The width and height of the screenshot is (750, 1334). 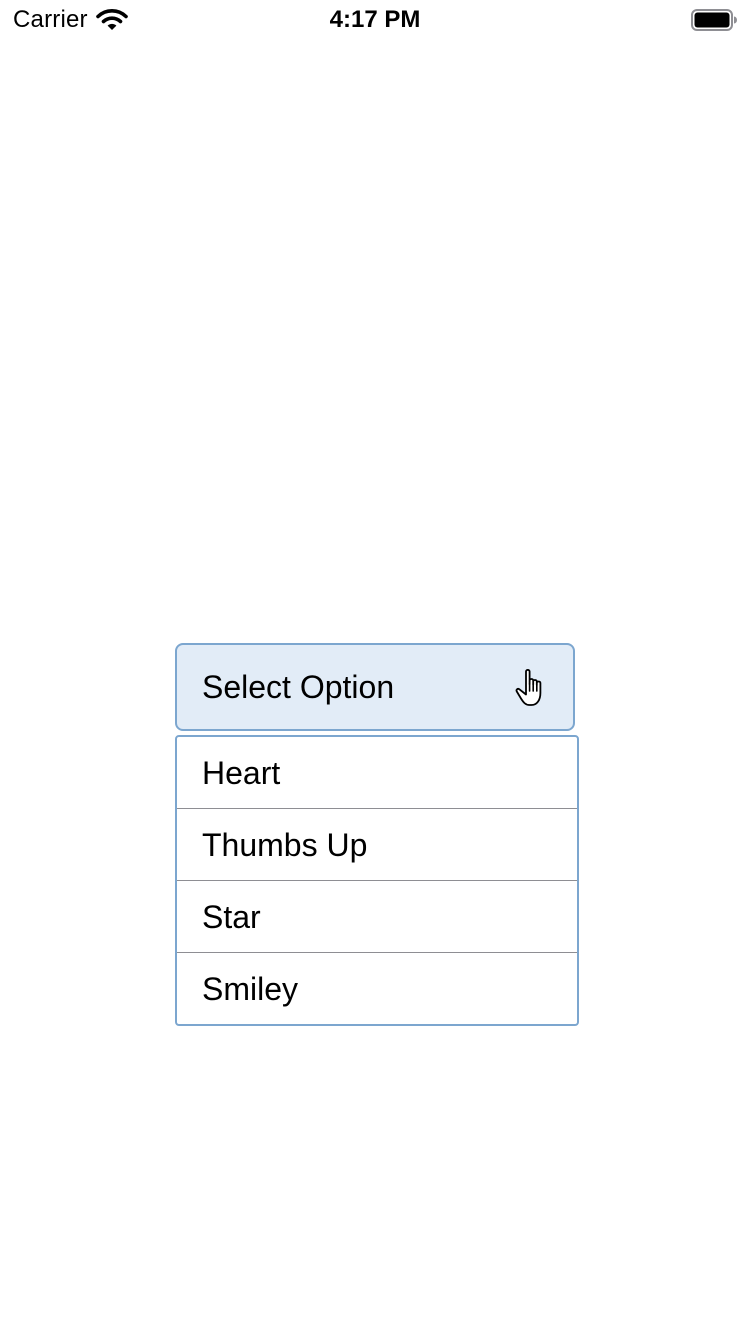 What do you see at coordinates (241, 773) in the screenshot?
I see `option-label: Heart` at bounding box center [241, 773].